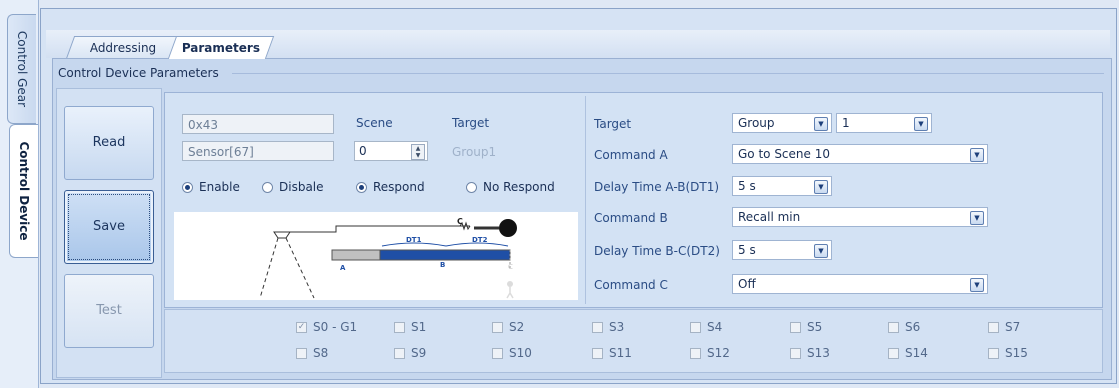 The width and height of the screenshot is (1119, 388). I want to click on scene-checkbox-s2: S2, so click(508, 327).